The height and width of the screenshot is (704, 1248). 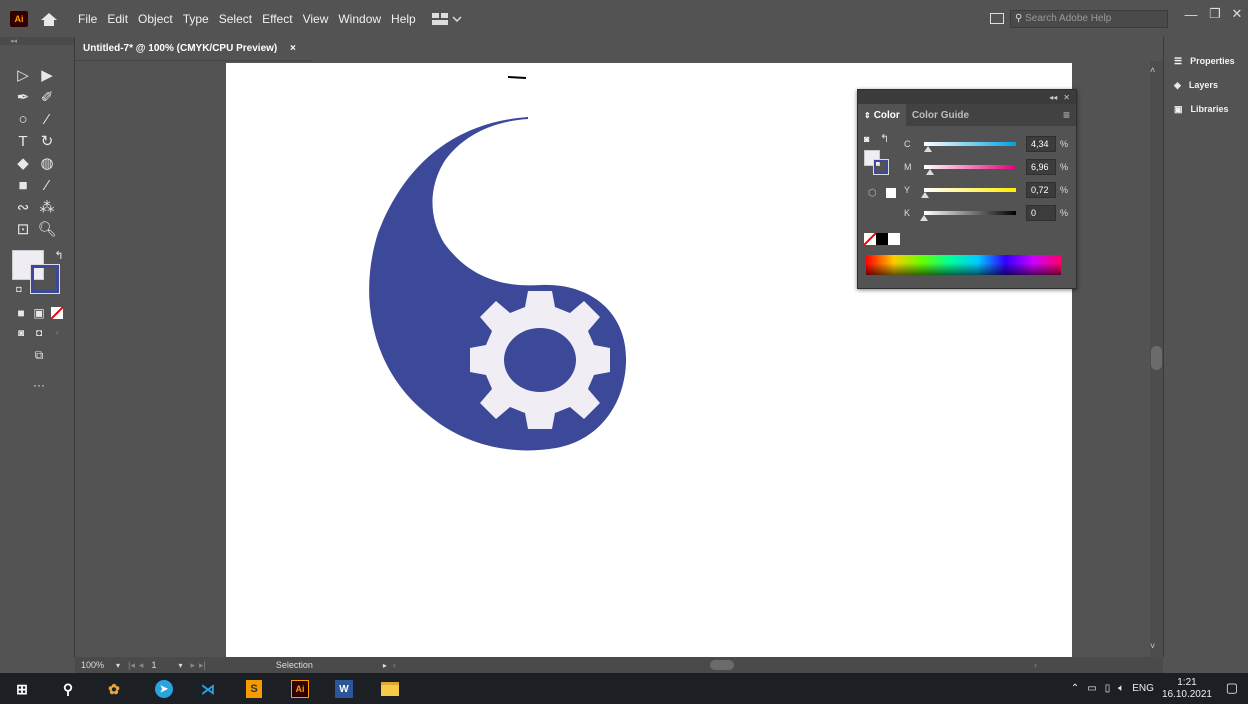 I want to click on panel-menu-icon: ≡, so click(x=1066, y=115).